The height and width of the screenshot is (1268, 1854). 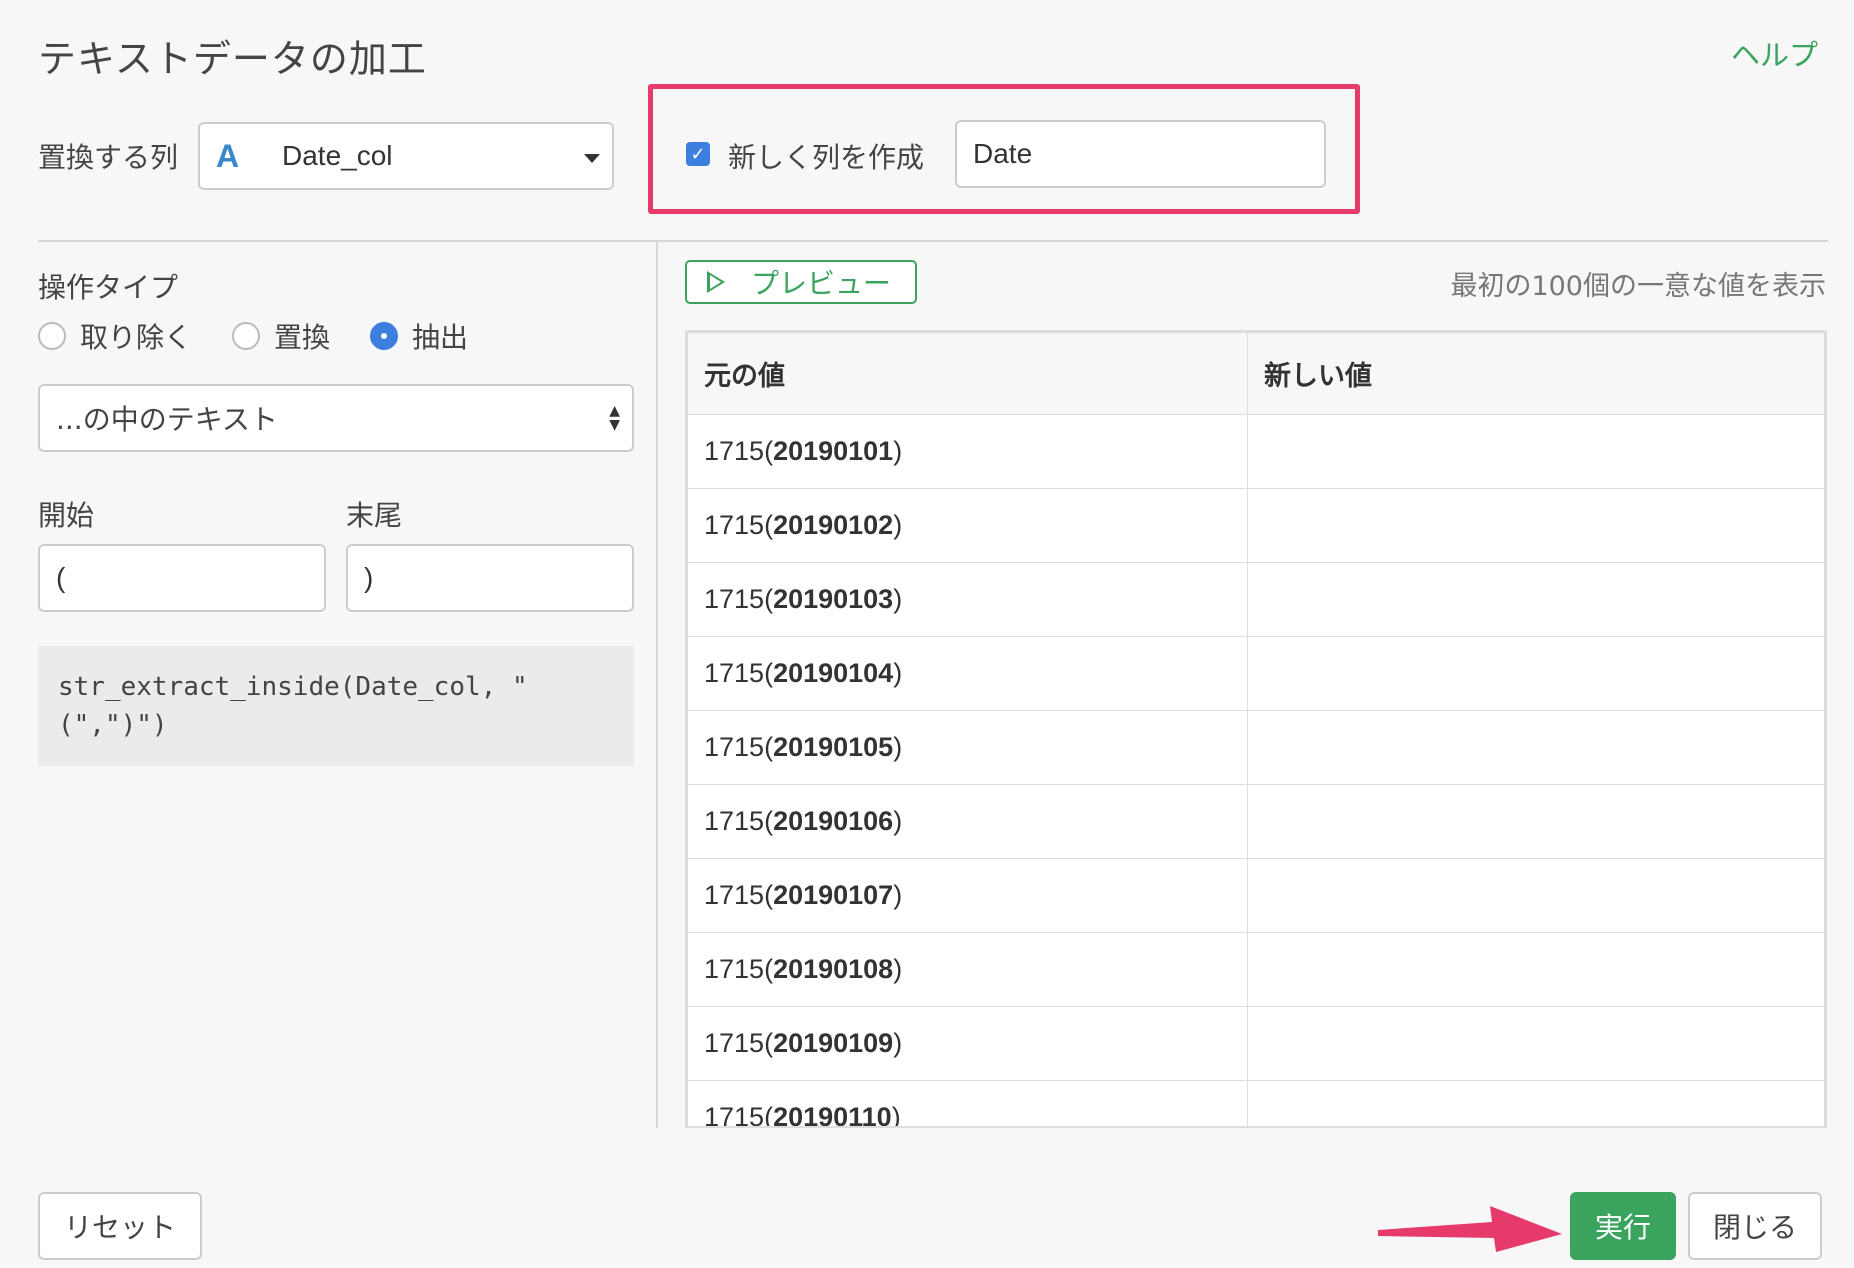 I want to click on table-row: 1715(20190108), so click(x=1256, y=969).